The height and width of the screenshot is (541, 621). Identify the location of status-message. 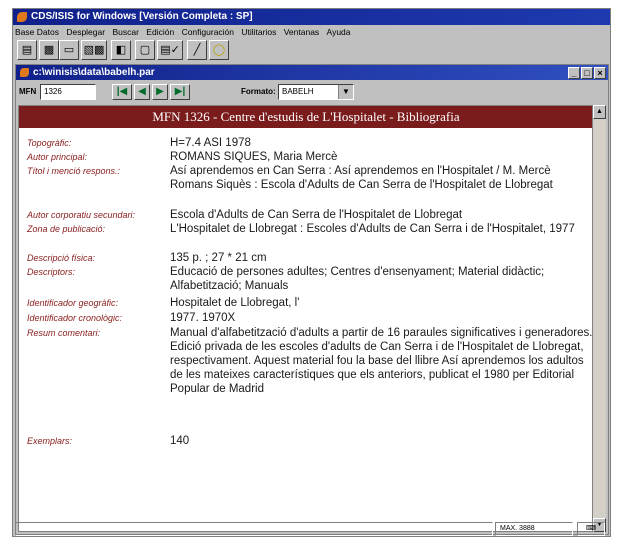
(254, 529).